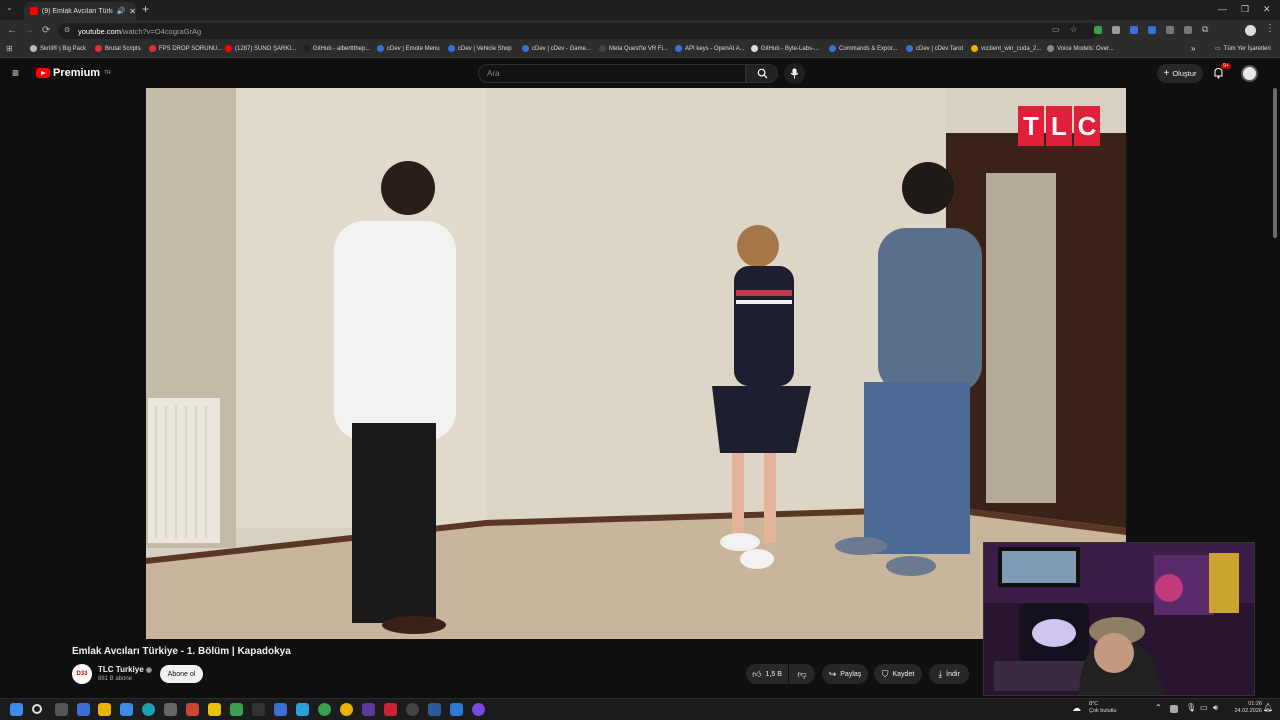  What do you see at coordinates (346, 709) in the screenshot?
I see `chrome-icon` at bounding box center [346, 709].